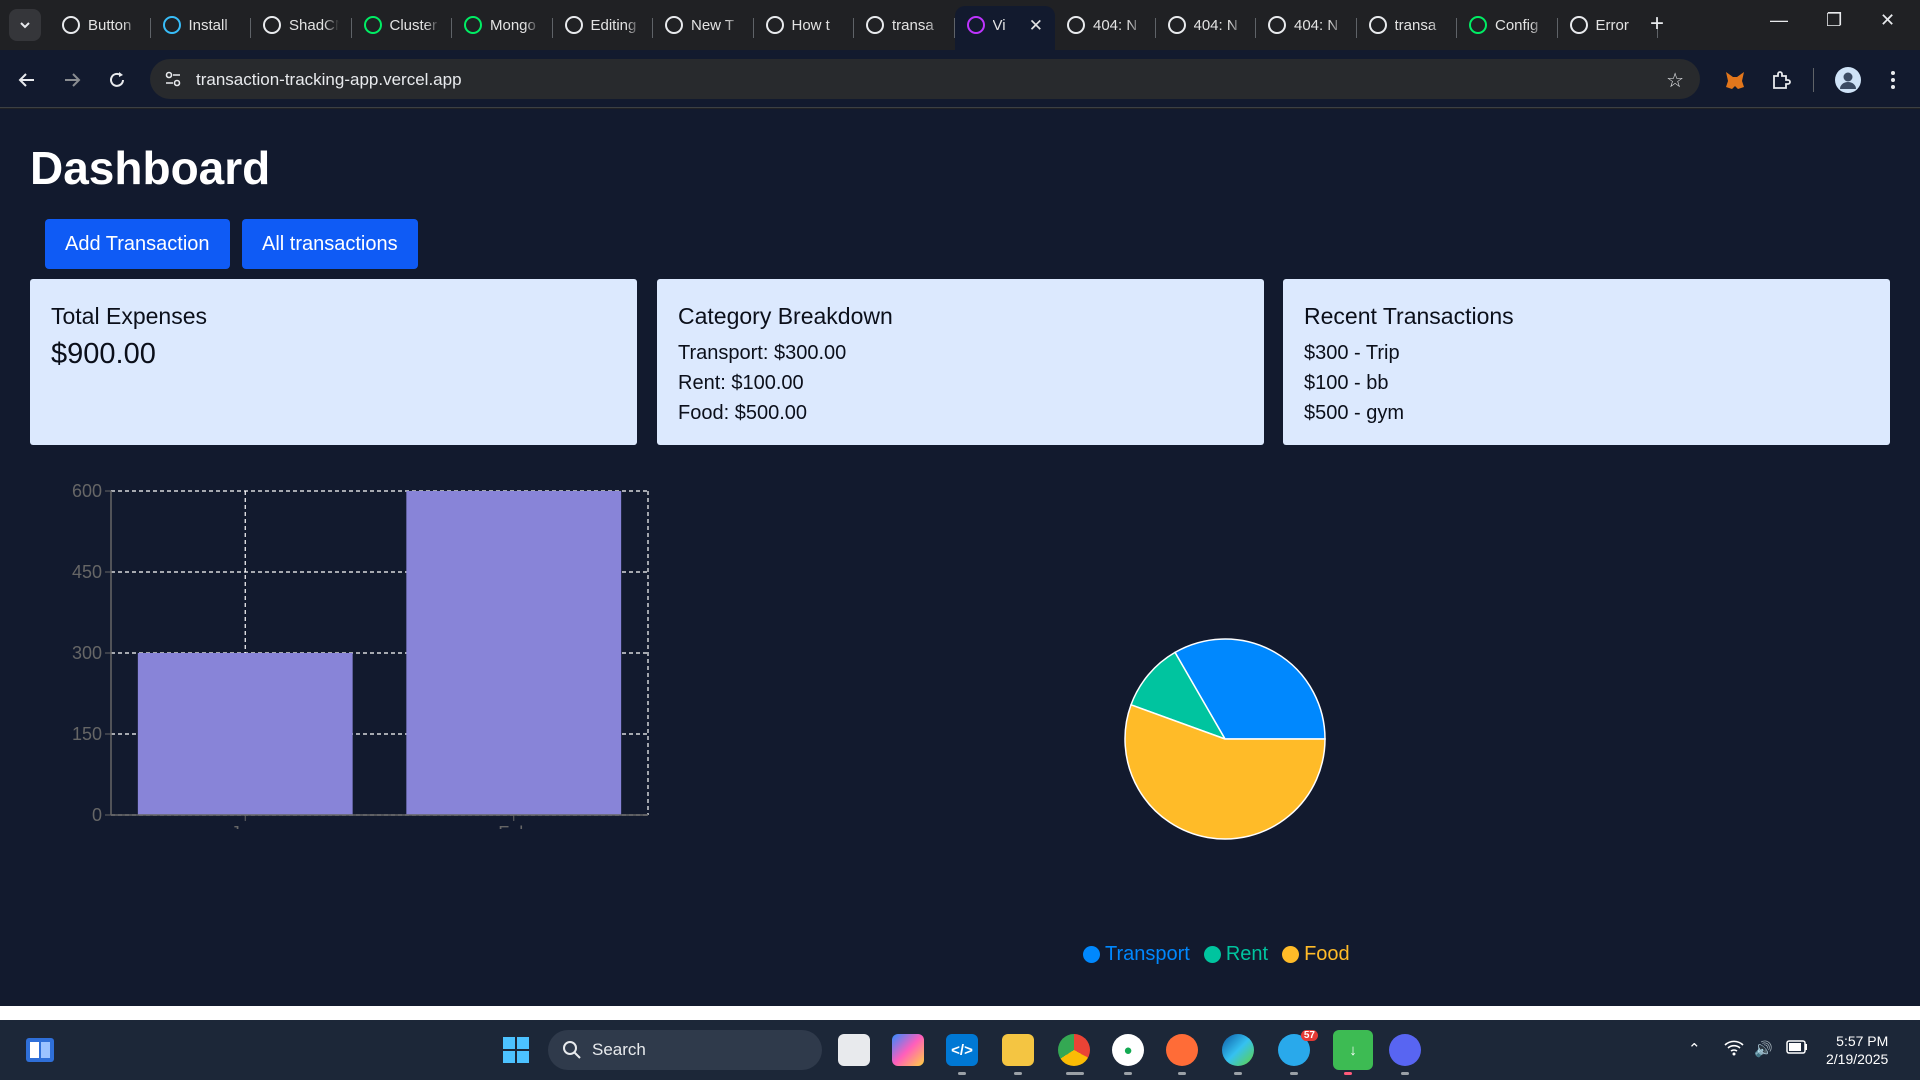  I want to click on file-explorer-icon, so click(1018, 1050).